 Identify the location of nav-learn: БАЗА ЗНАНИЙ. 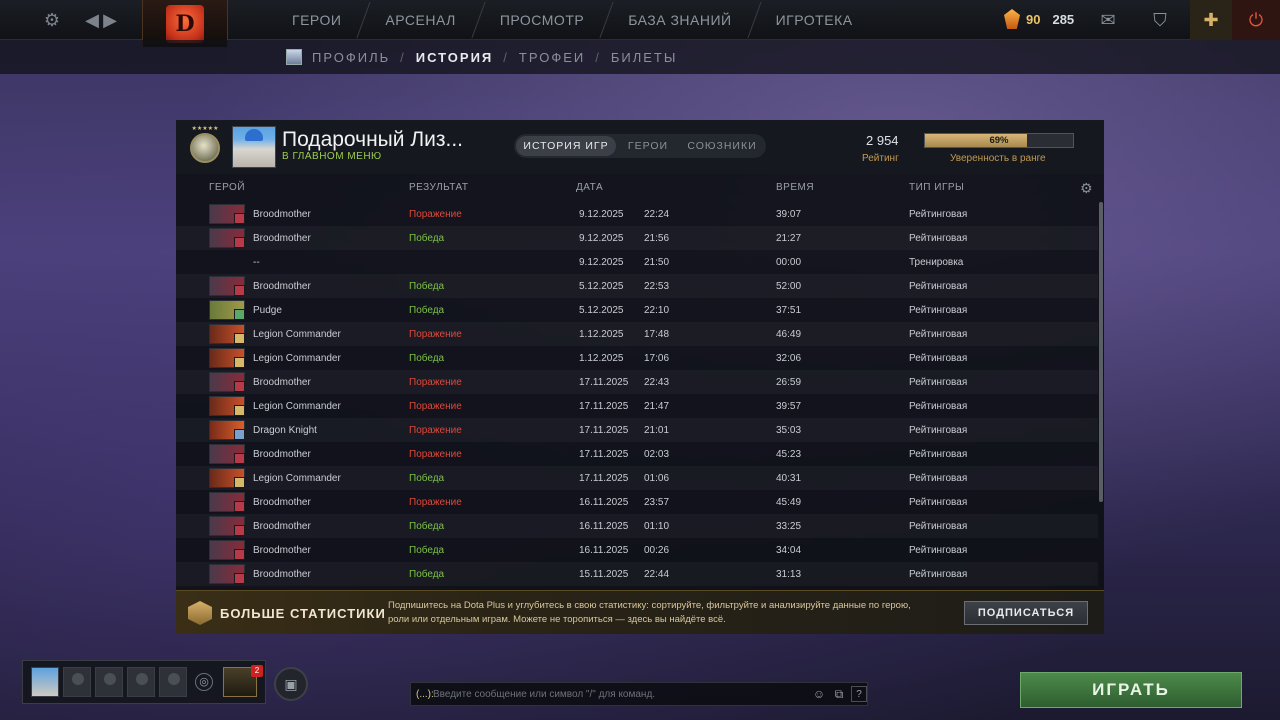
(679, 20).